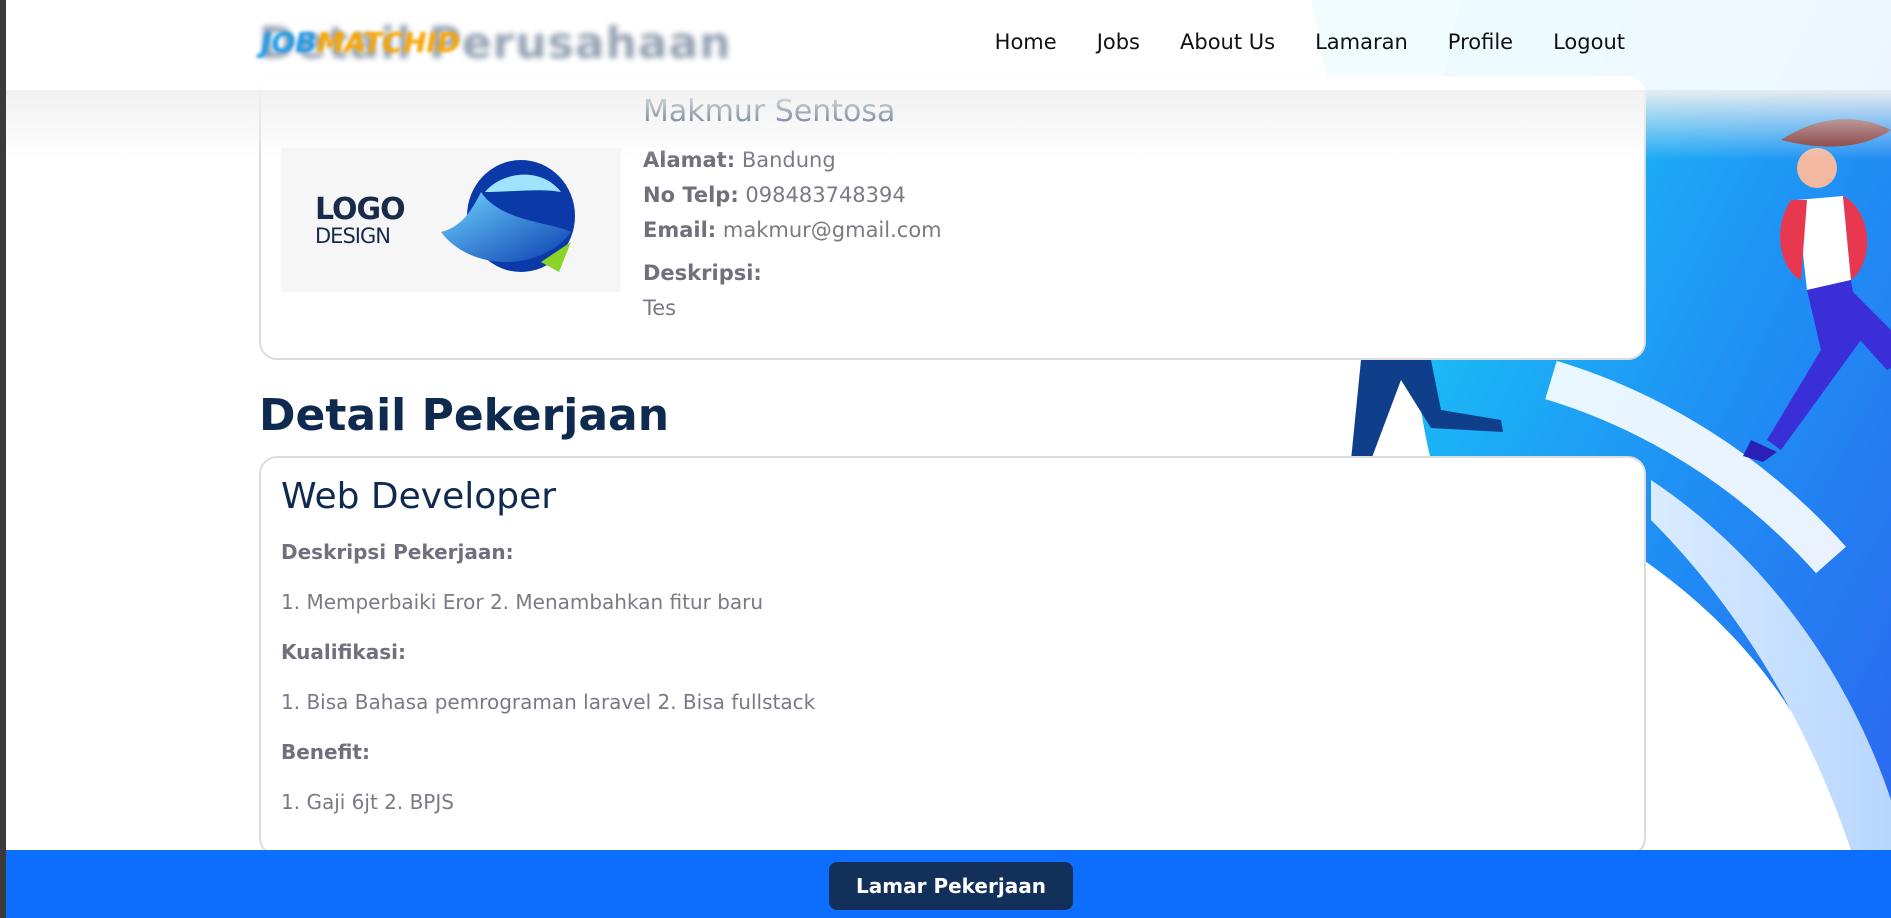 Image resolution: width=1891 pixels, height=918 pixels. Describe the element at coordinates (397, 552) in the screenshot. I see `job-description-label: Deskripsi Pekerjaan:` at that location.